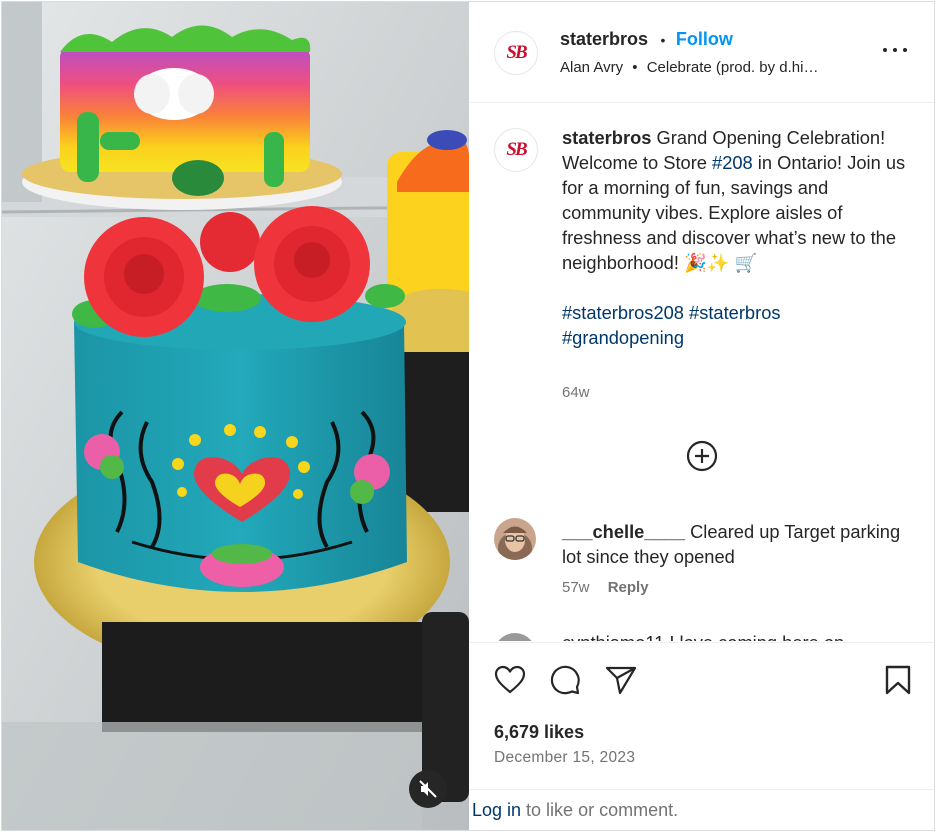 The width and height of the screenshot is (936, 832). What do you see at coordinates (704, 39) in the screenshot?
I see `follow-button: Follow` at bounding box center [704, 39].